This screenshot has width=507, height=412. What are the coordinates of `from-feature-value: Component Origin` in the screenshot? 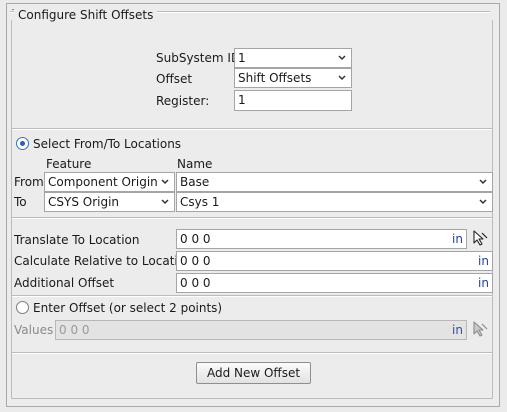 It's located at (103, 182).